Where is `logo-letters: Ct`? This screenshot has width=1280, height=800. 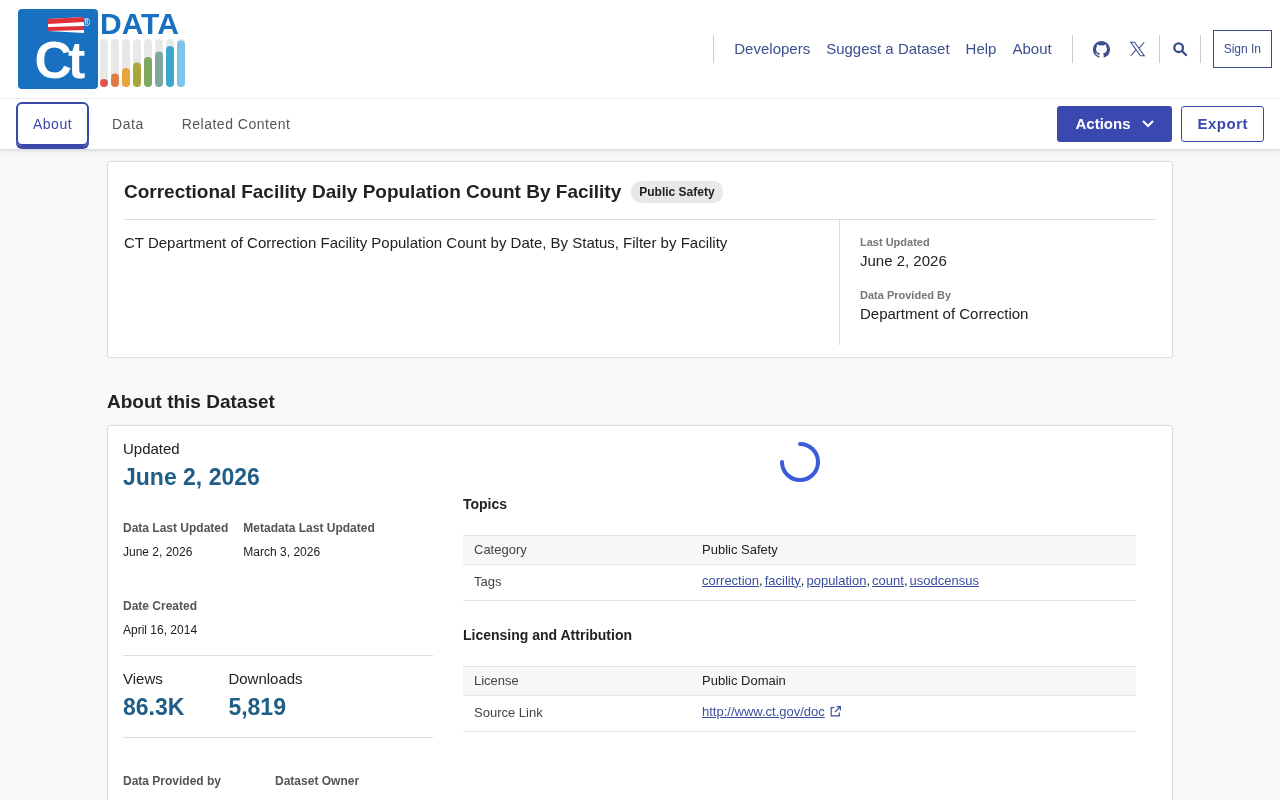 logo-letters: Ct is located at coordinates (58, 60).